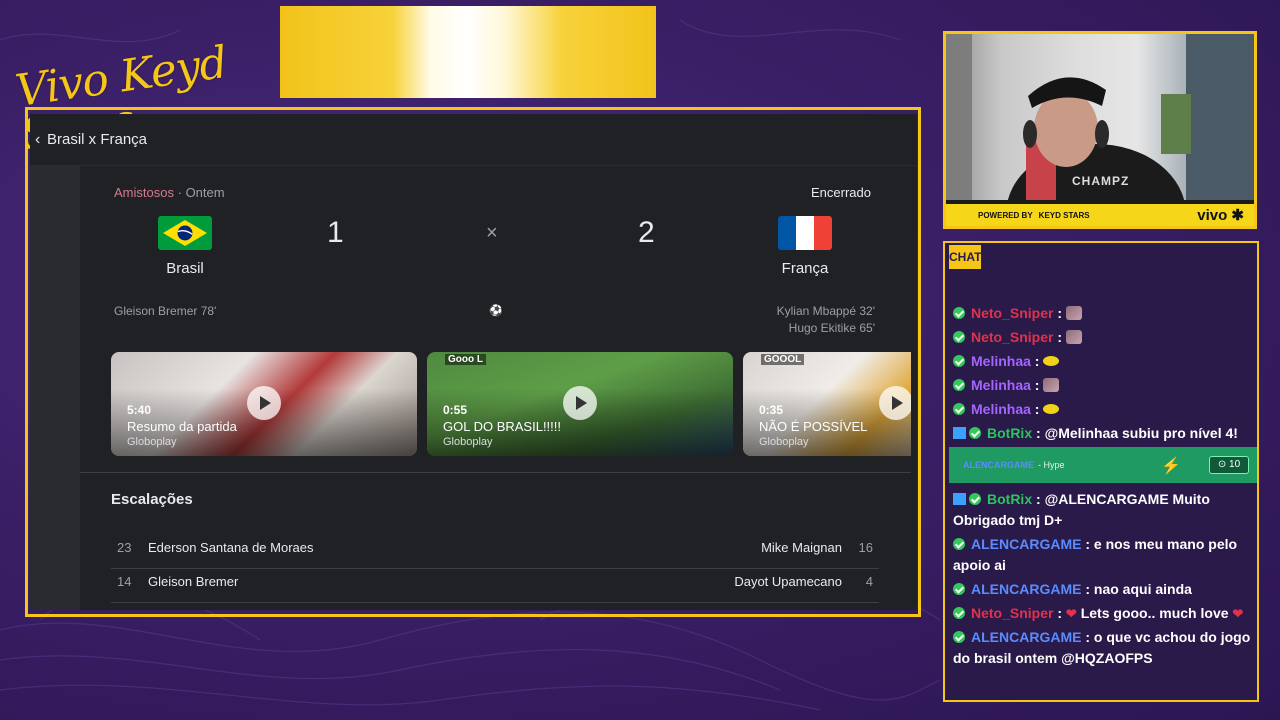  Describe the element at coordinates (41, 140) in the screenshot. I see `back-arrow-icon: ‹` at that location.